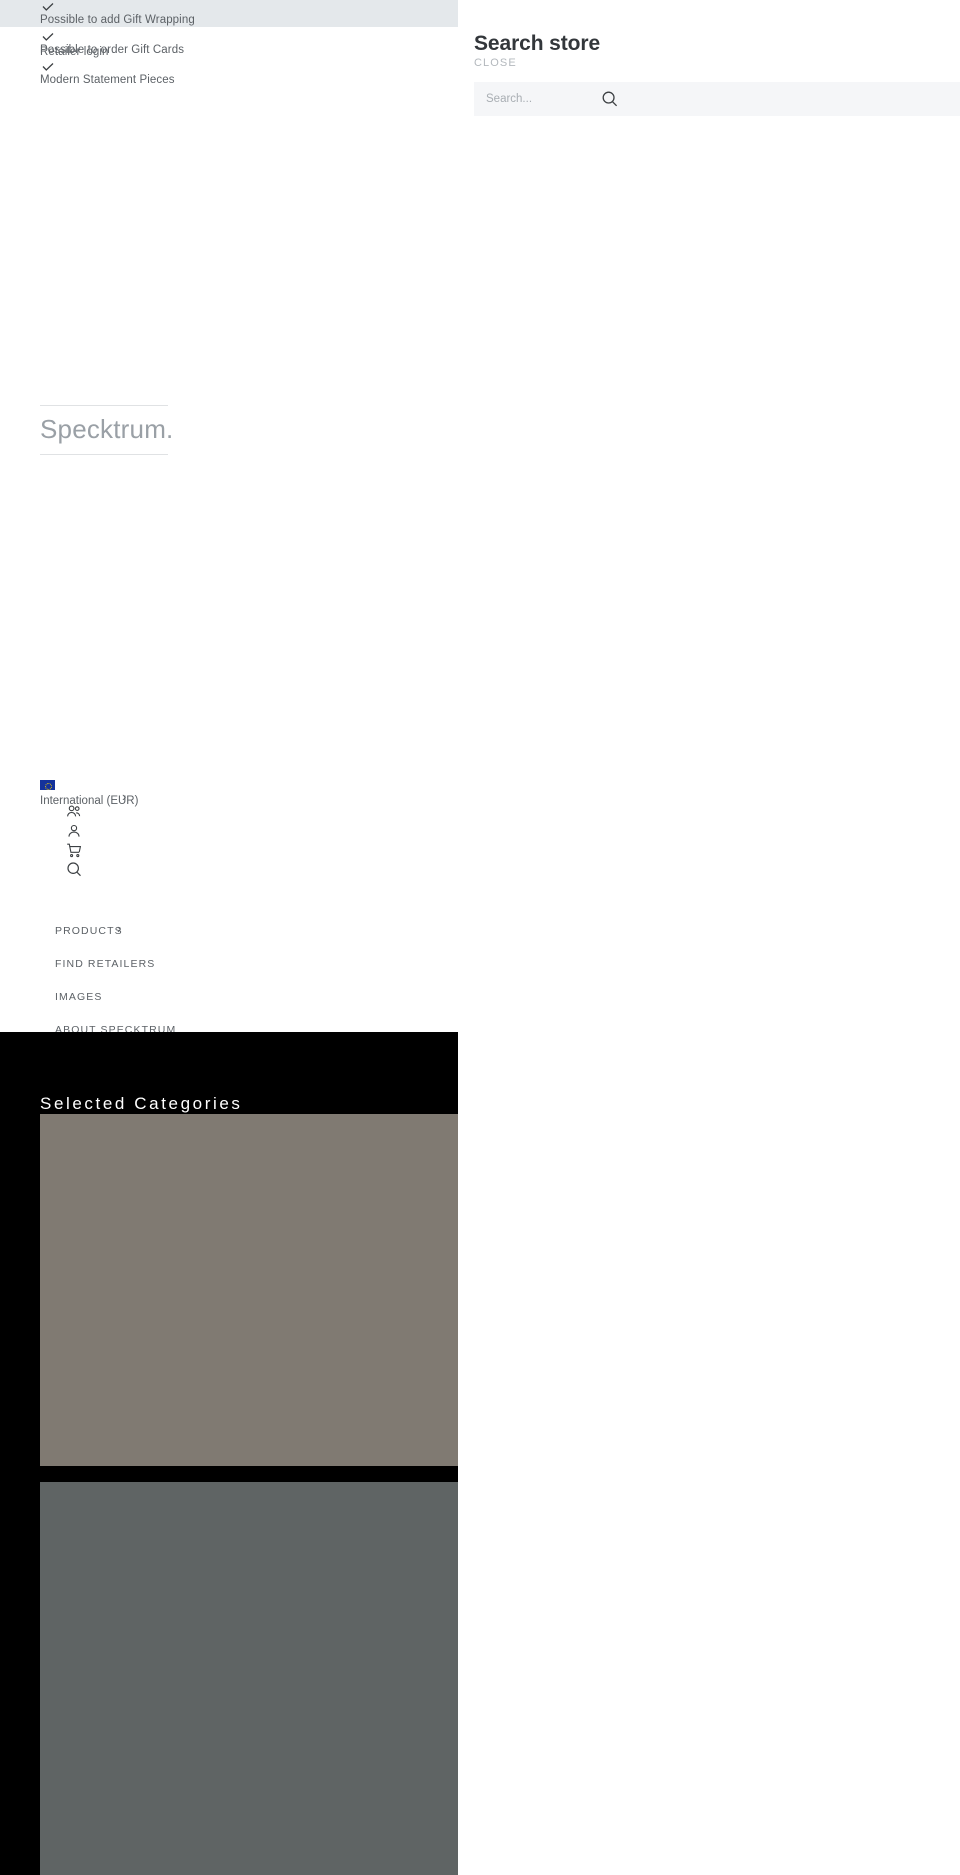 The width and height of the screenshot is (960, 1875). Describe the element at coordinates (495, 63) in the screenshot. I see `close-search-button: CLOSE` at that location.